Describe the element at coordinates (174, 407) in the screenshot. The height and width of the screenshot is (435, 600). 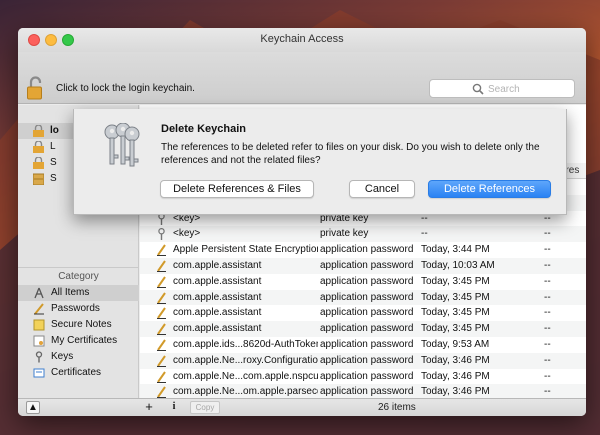
I see `info-button: i` at that location.